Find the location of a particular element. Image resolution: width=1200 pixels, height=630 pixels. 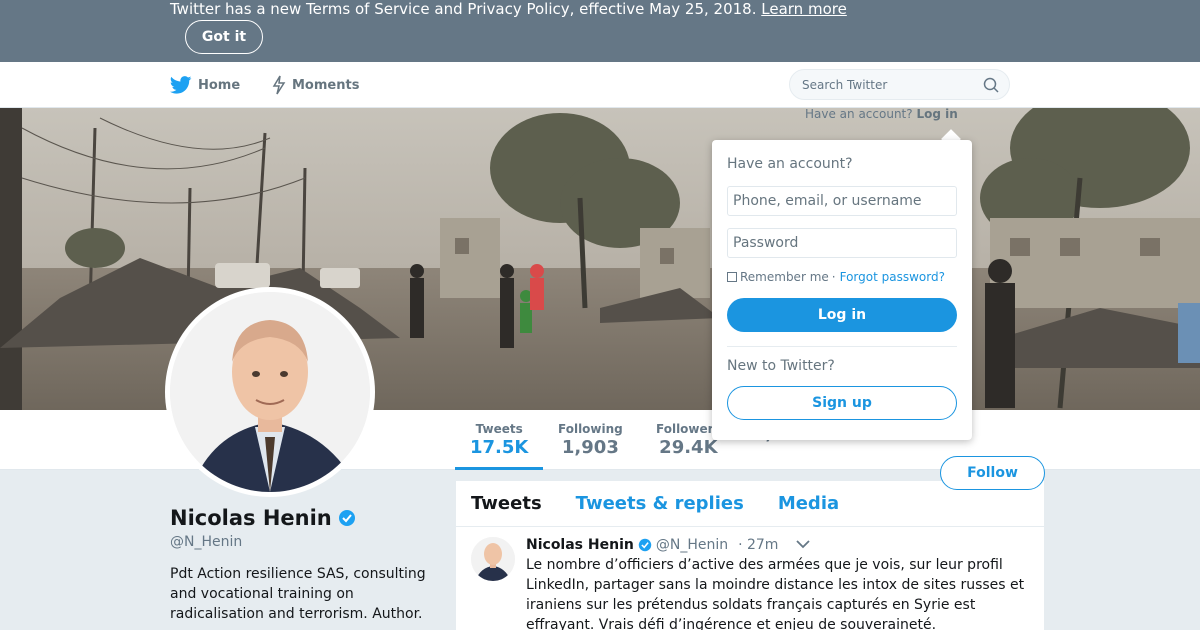

tweet-avatar is located at coordinates (493, 559).